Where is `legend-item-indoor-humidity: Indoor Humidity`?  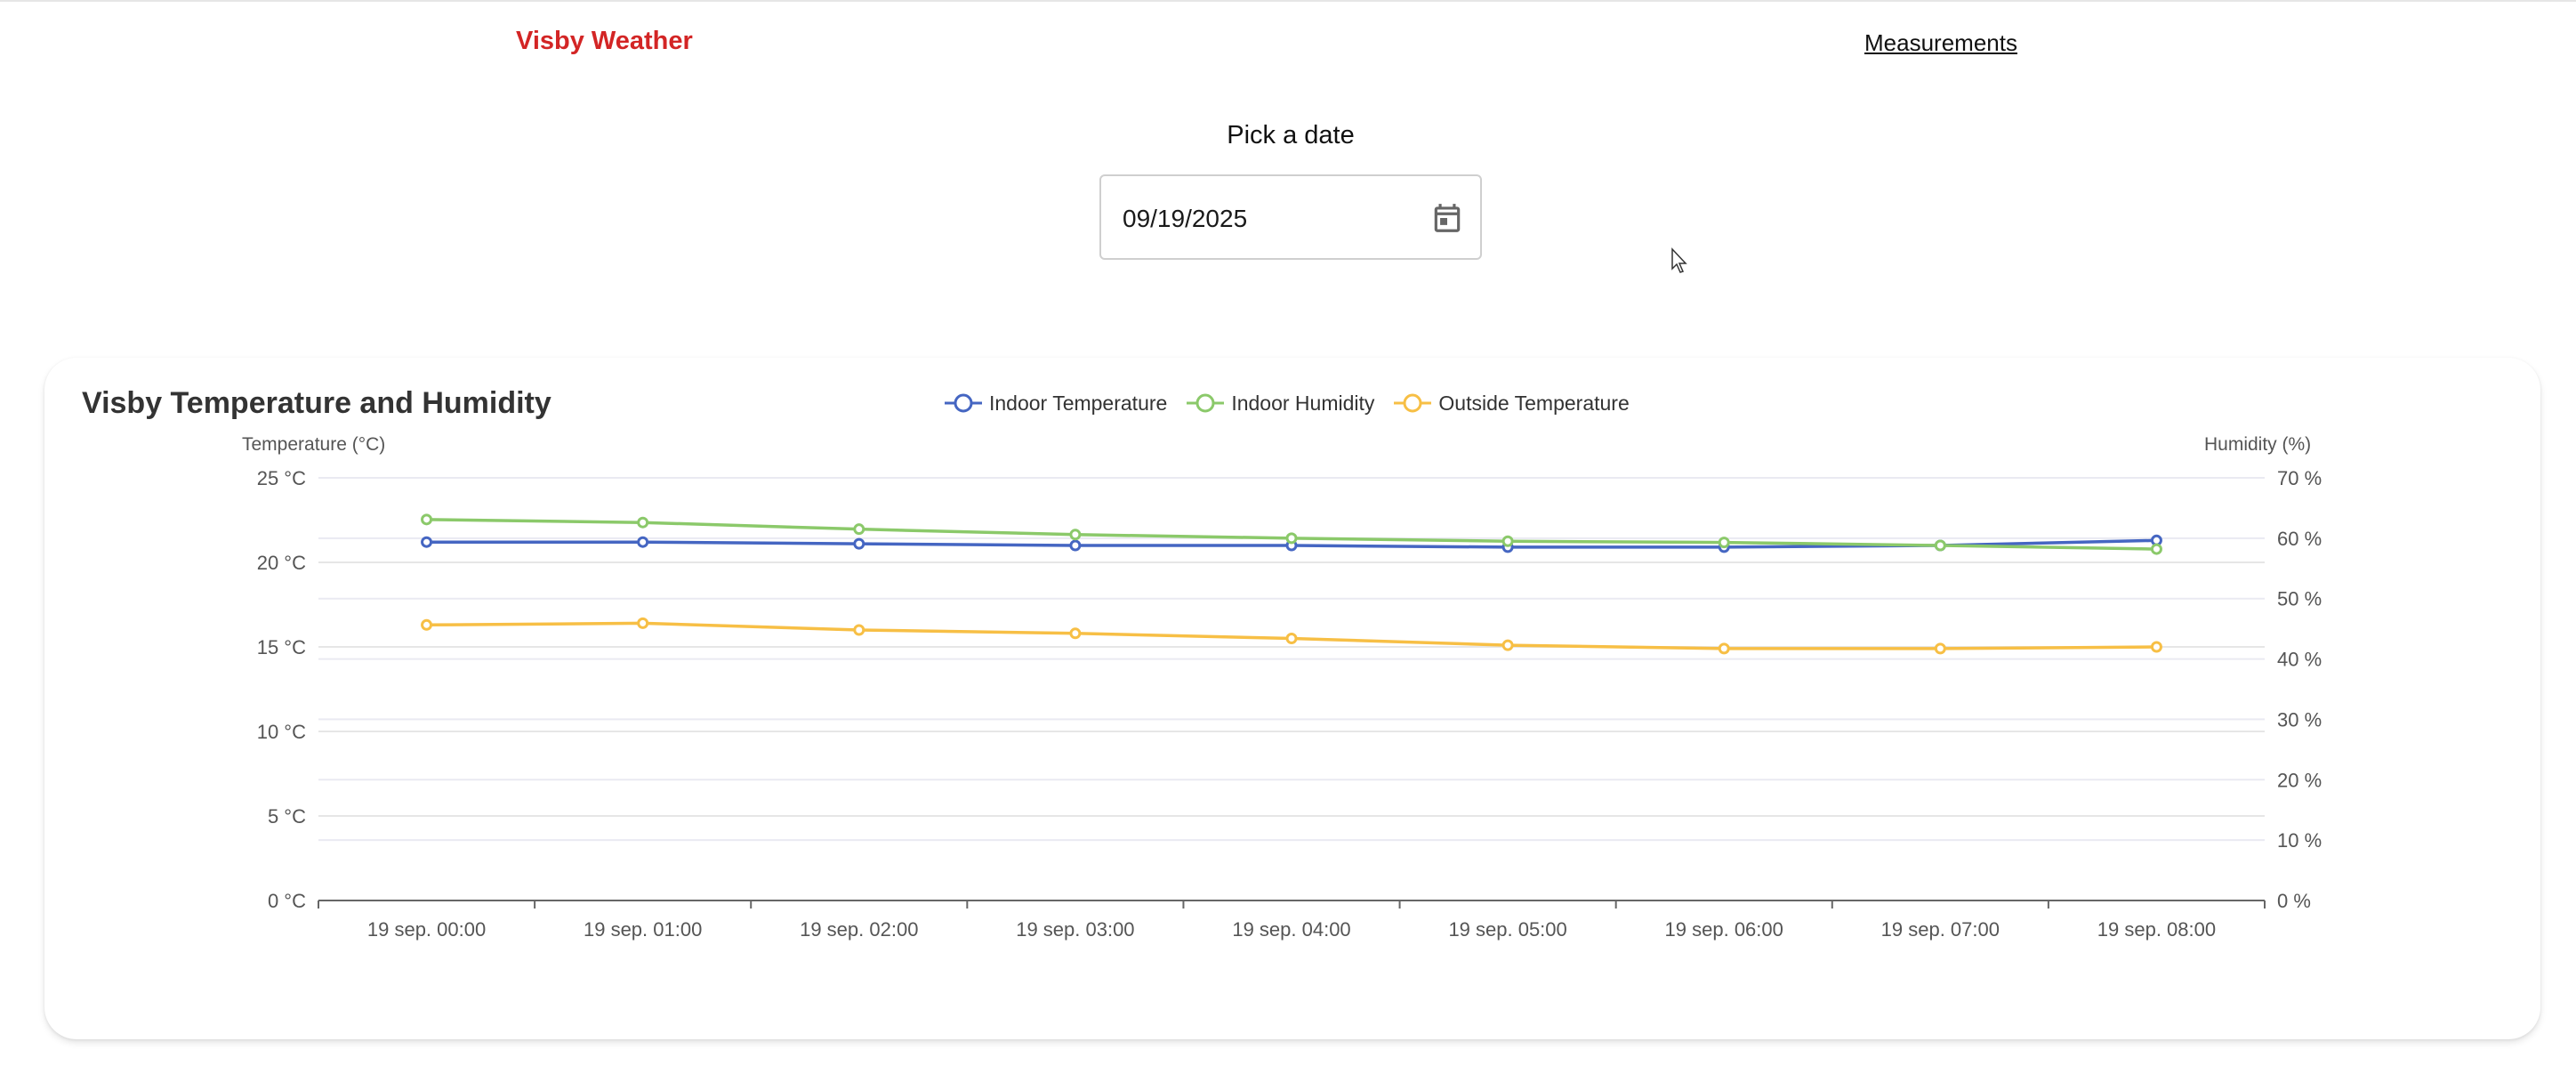
legend-item-indoor-humidity: Indoor Humidity is located at coordinates (1280, 404).